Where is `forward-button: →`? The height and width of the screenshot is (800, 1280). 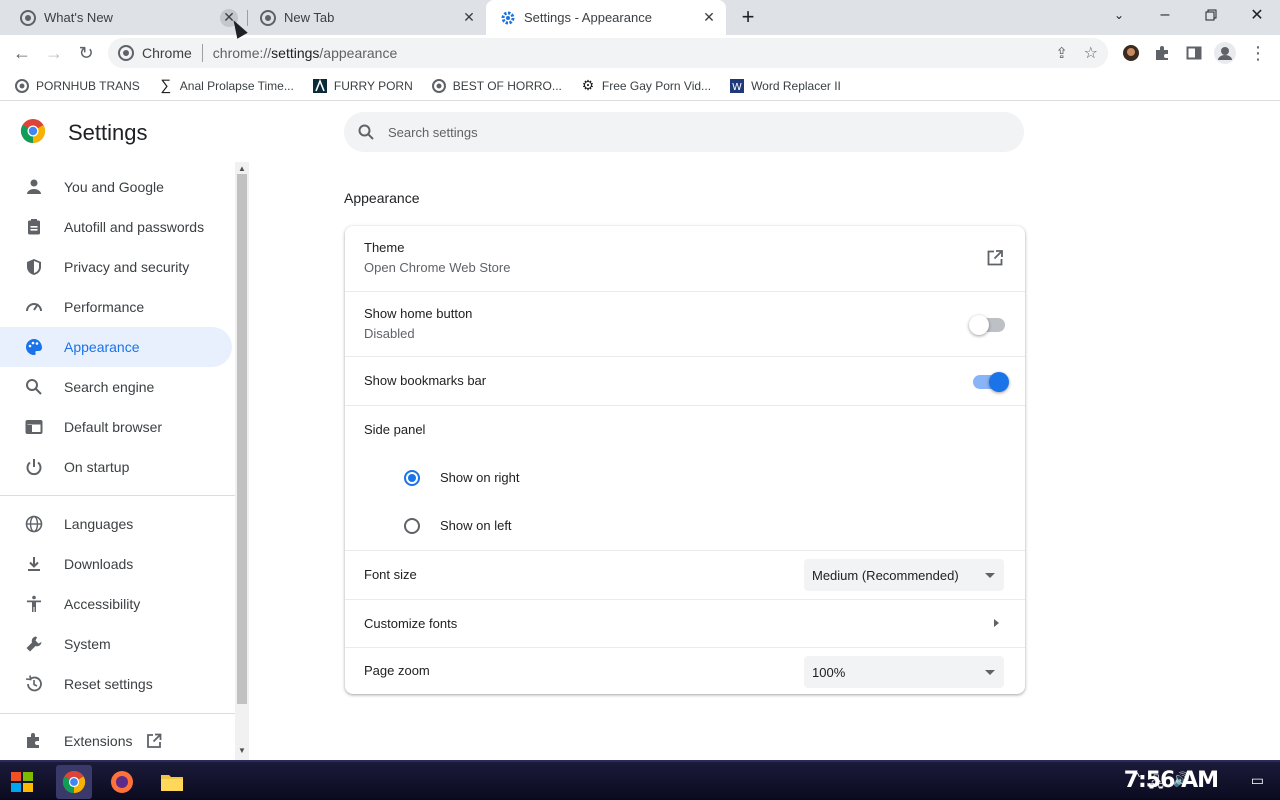 forward-button: → is located at coordinates (54, 53).